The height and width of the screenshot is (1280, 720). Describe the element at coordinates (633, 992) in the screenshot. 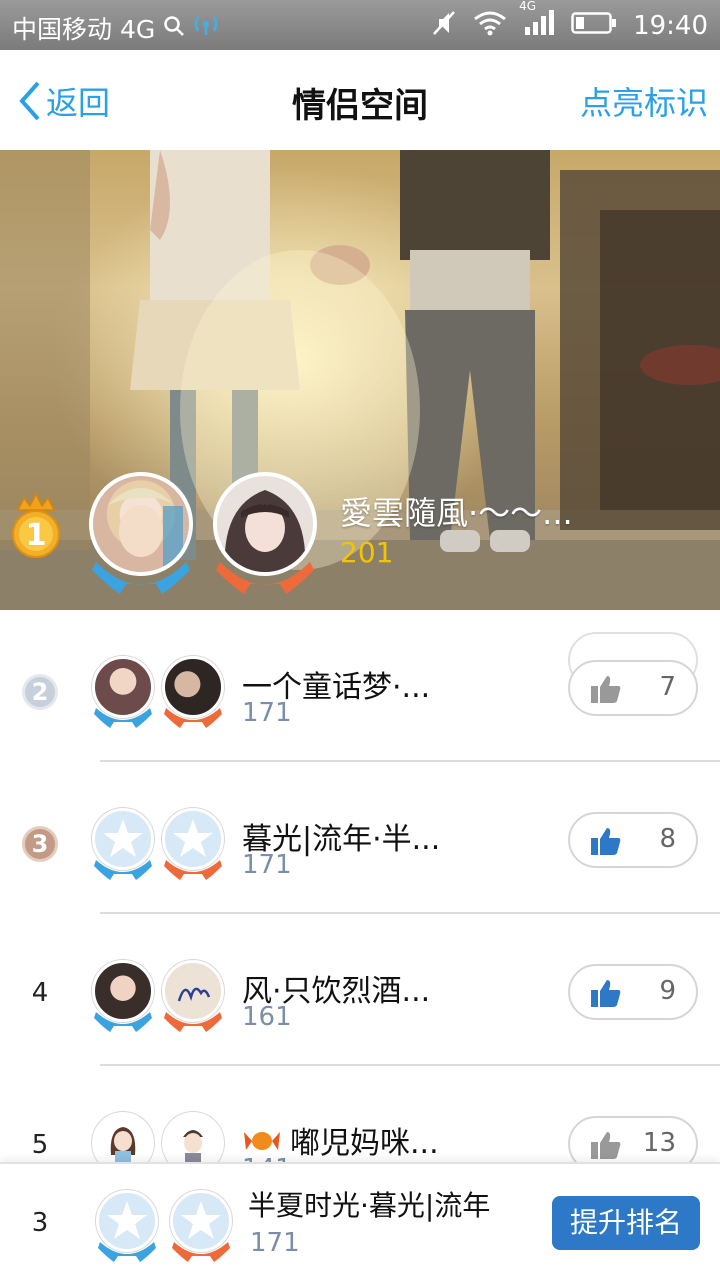

I see `like-button: 9` at that location.